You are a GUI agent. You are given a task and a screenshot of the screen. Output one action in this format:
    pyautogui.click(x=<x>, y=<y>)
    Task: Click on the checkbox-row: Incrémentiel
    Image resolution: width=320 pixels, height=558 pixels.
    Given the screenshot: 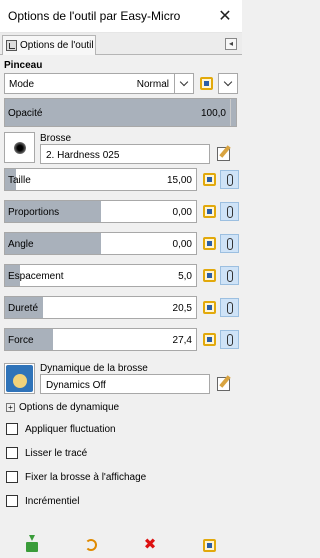 What is the action you would take?
    pyautogui.click(x=42, y=501)
    